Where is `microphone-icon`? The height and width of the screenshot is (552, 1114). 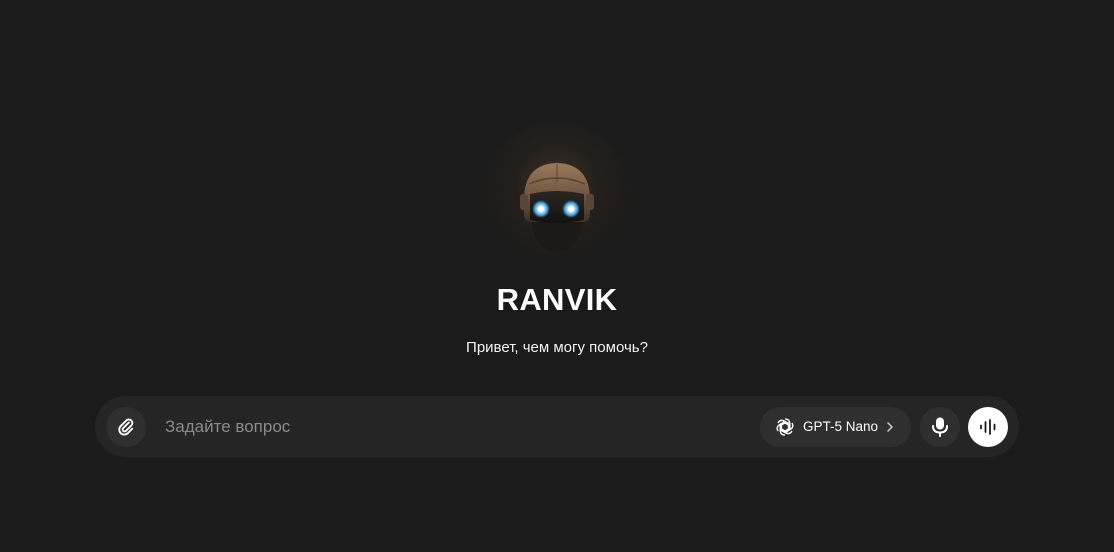 microphone-icon is located at coordinates (940, 427).